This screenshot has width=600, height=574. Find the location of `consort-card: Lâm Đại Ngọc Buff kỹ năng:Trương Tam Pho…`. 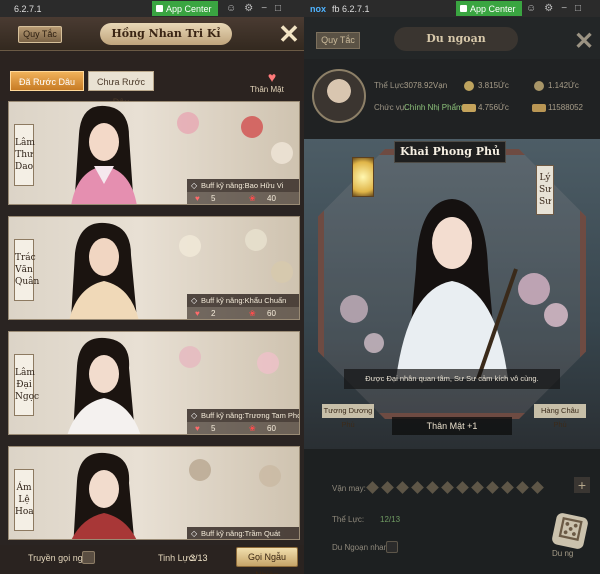

consort-card: Lâm Đại Ngọc Buff kỹ năng:Trương Tam Pho… is located at coordinates (154, 383).